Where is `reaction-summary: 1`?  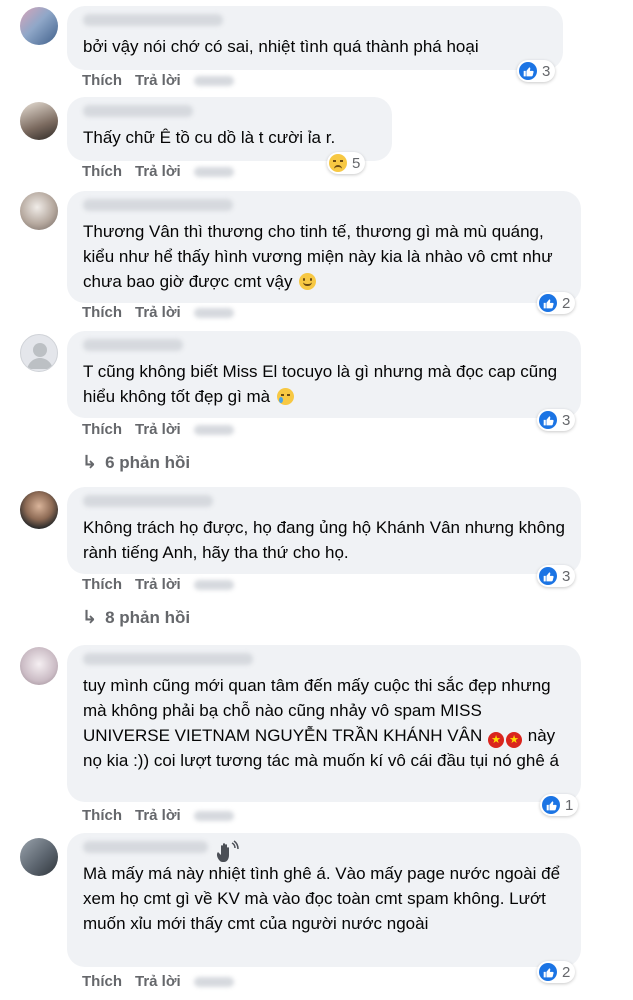
reaction-summary: 1 is located at coordinates (559, 805).